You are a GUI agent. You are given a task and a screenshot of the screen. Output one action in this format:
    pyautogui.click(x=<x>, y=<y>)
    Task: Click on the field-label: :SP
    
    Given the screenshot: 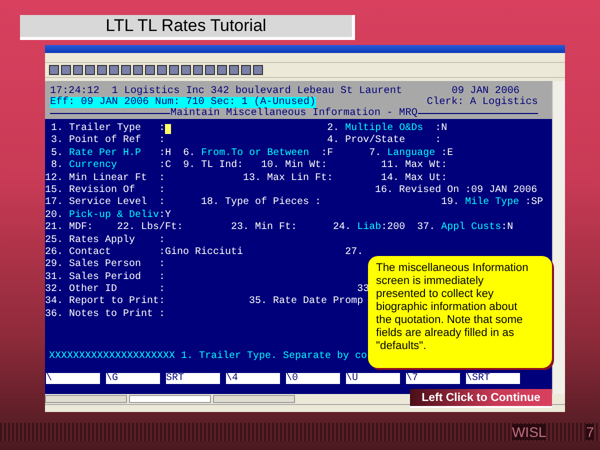 What is the action you would take?
    pyautogui.click(x=534, y=203)
    